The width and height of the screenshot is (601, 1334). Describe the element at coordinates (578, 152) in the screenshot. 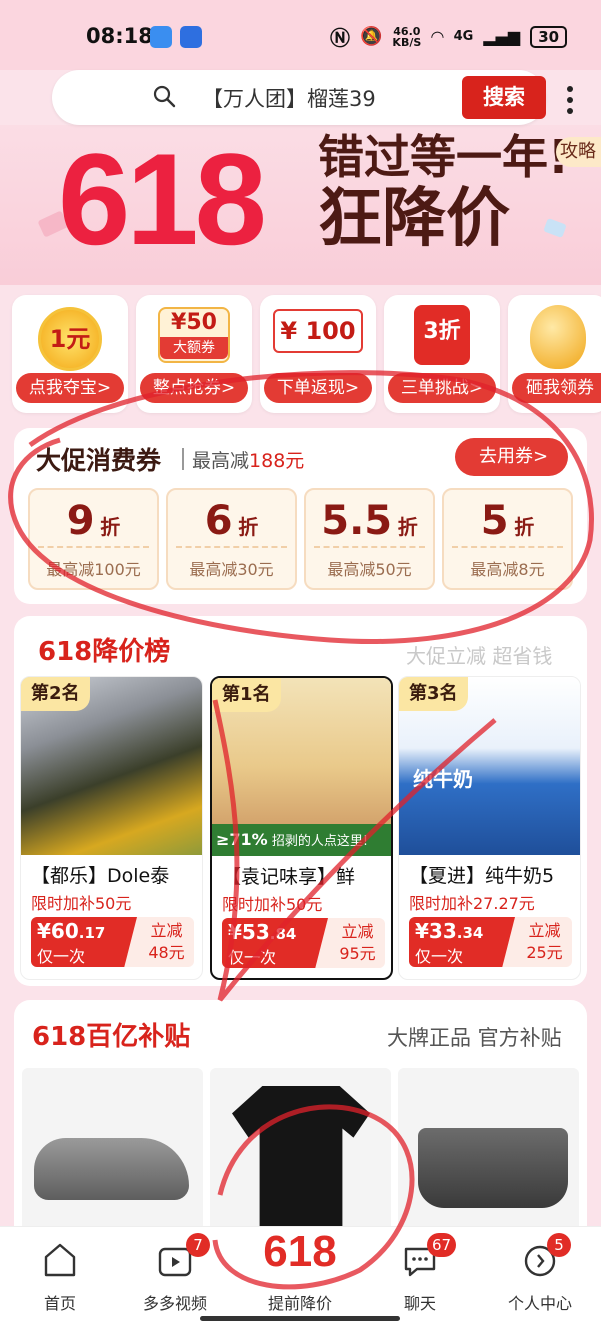

I see `guide-button: 攻略` at that location.